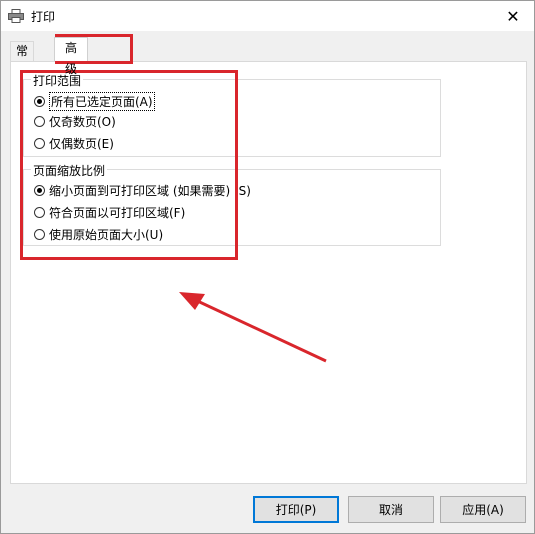 The height and width of the screenshot is (534, 535). Describe the element at coordinates (253, 327) in the screenshot. I see `pointer-arrow-icon` at that location.